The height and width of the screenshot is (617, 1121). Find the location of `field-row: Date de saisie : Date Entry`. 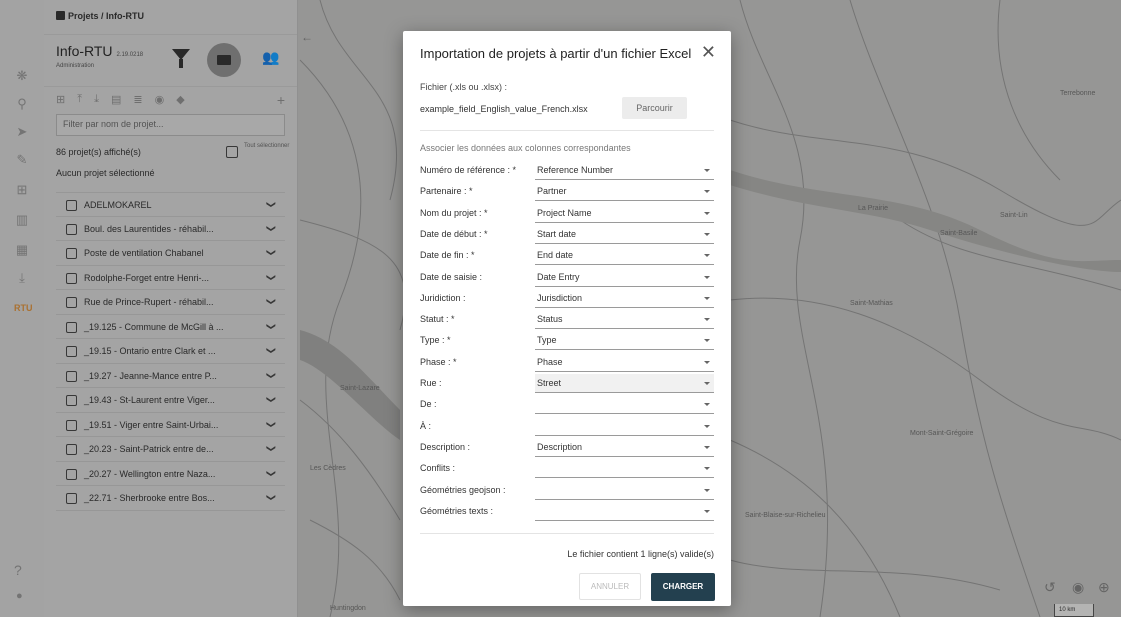

field-row: Date de saisie : Date Entry is located at coordinates (567, 278).